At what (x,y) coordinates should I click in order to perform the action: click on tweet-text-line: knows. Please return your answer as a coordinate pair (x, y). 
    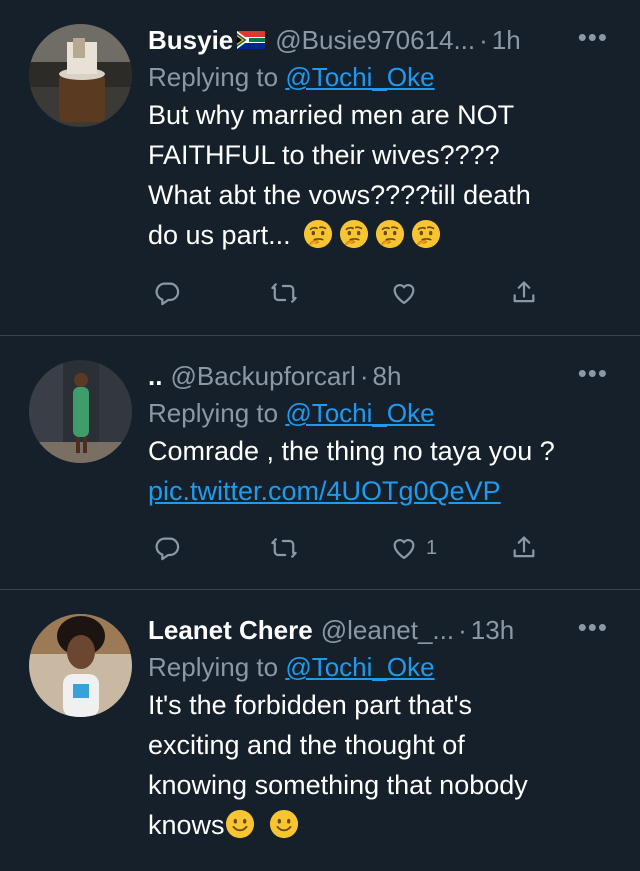
    Looking at the image, I should click on (387, 825).